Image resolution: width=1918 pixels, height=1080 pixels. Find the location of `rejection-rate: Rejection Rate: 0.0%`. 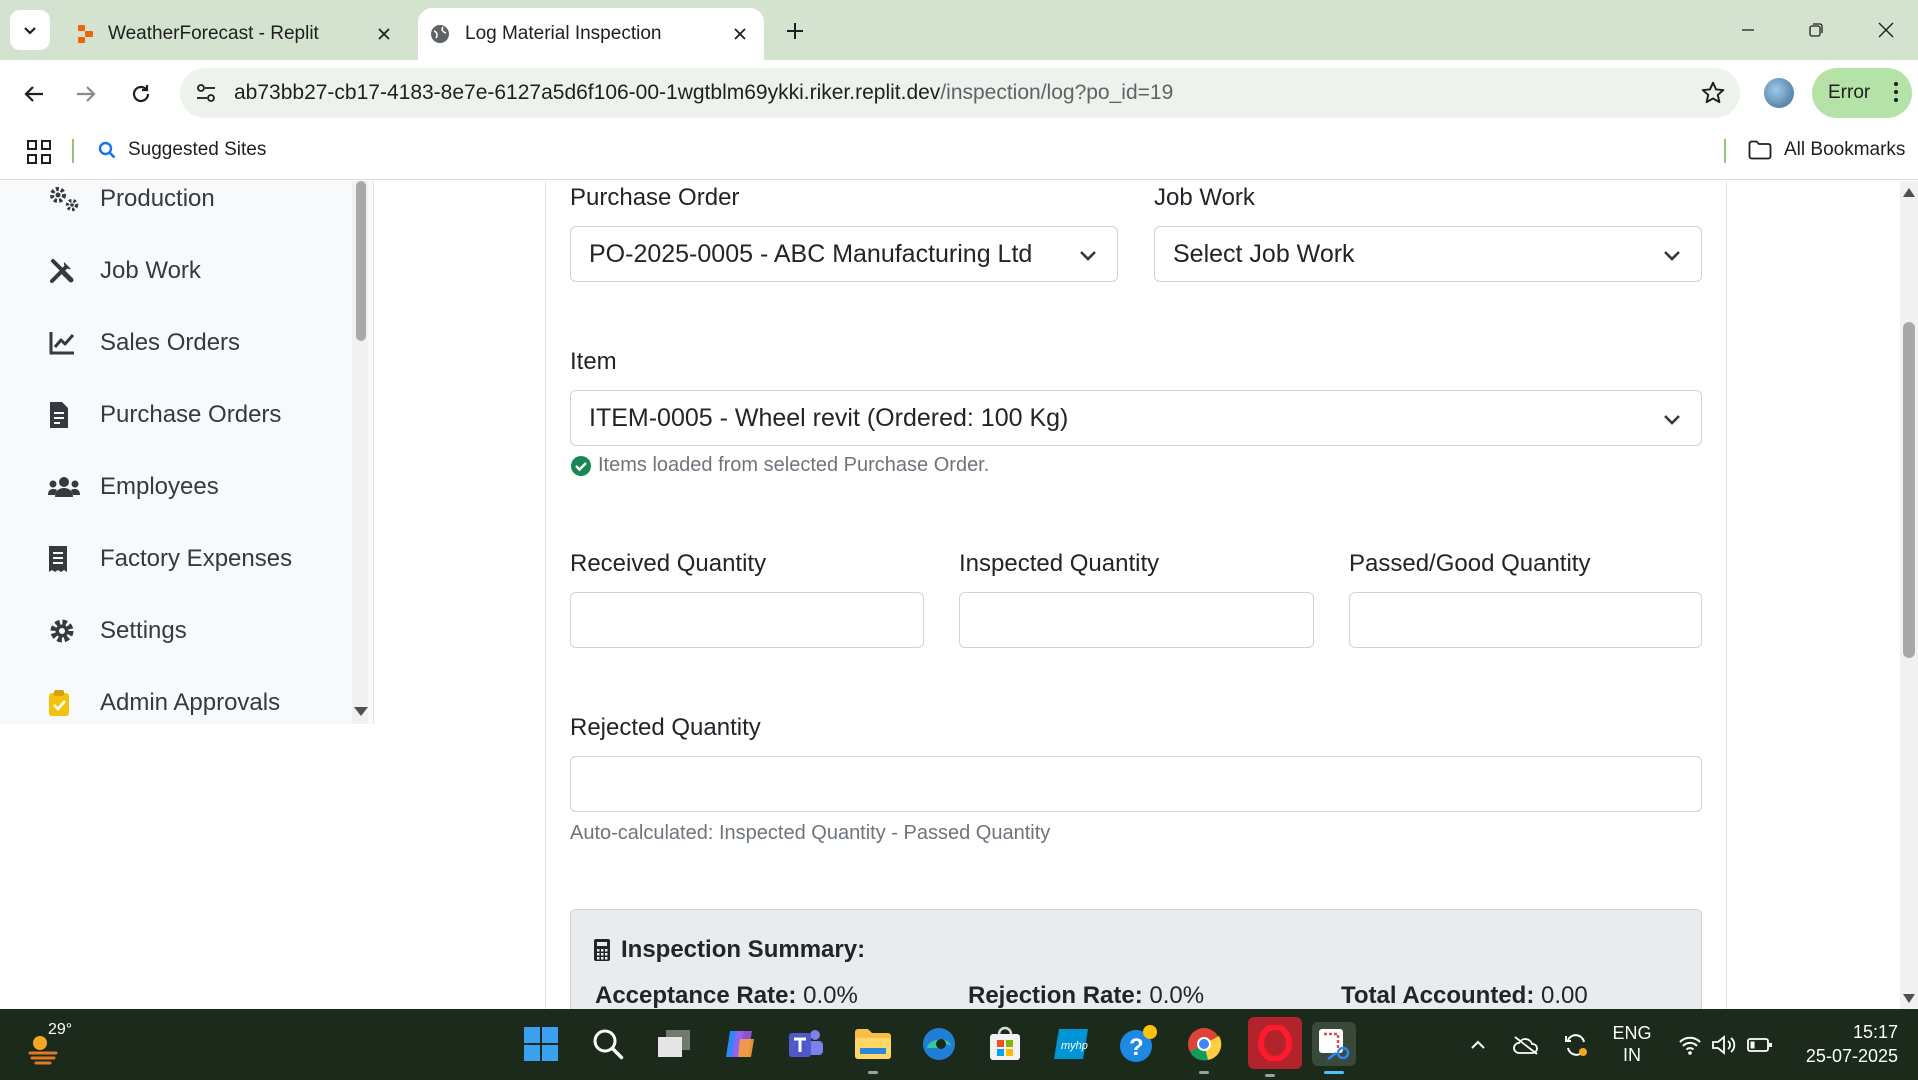

rejection-rate: Rejection Rate: 0.0% is located at coordinates (1086, 996).